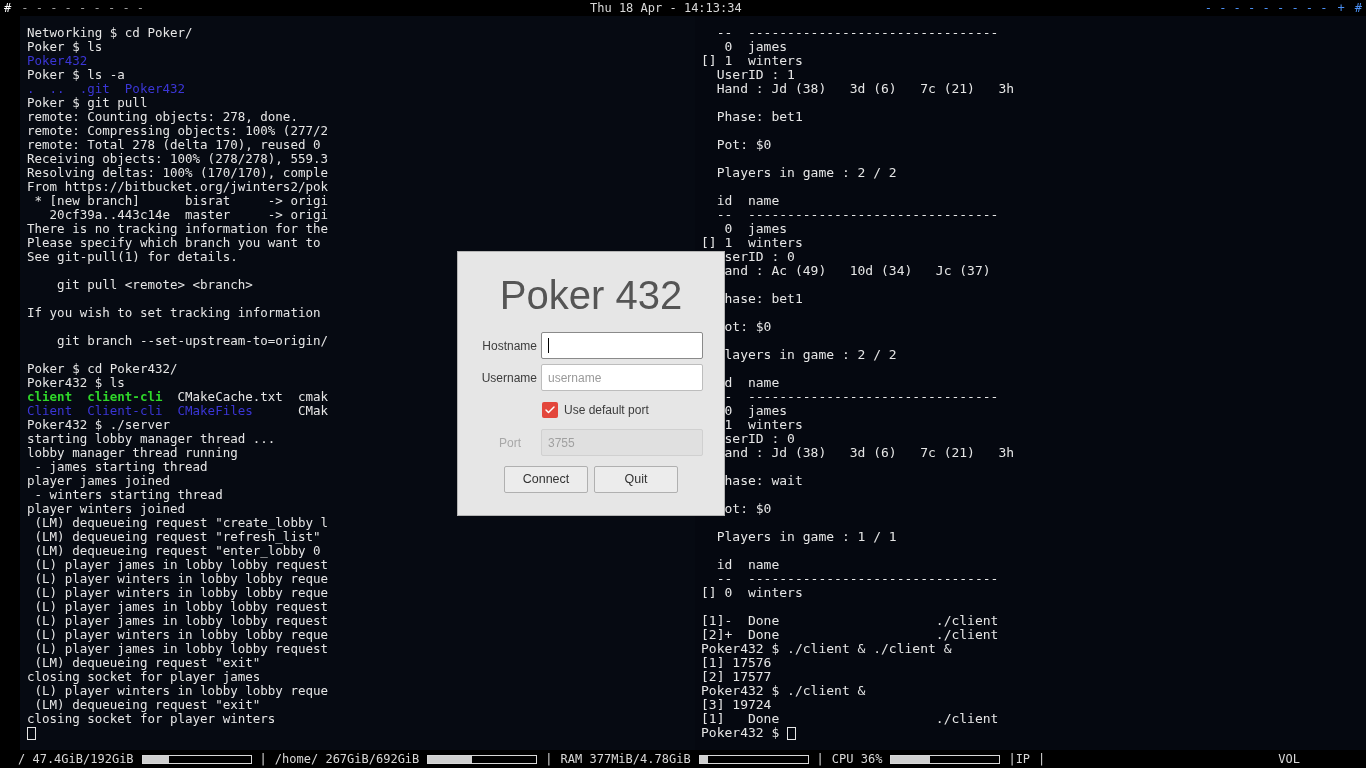 The width and height of the screenshot is (1366, 768). I want to click on terminal-line: closing socket for player winters, so click(151, 719).